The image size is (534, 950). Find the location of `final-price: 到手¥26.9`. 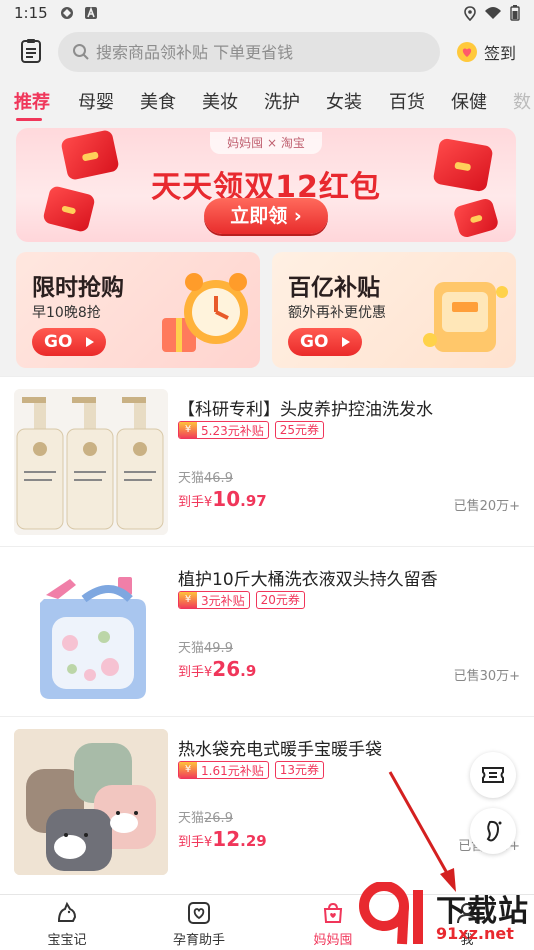

final-price: 到手¥26.9 is located at coordinates (217, 669).